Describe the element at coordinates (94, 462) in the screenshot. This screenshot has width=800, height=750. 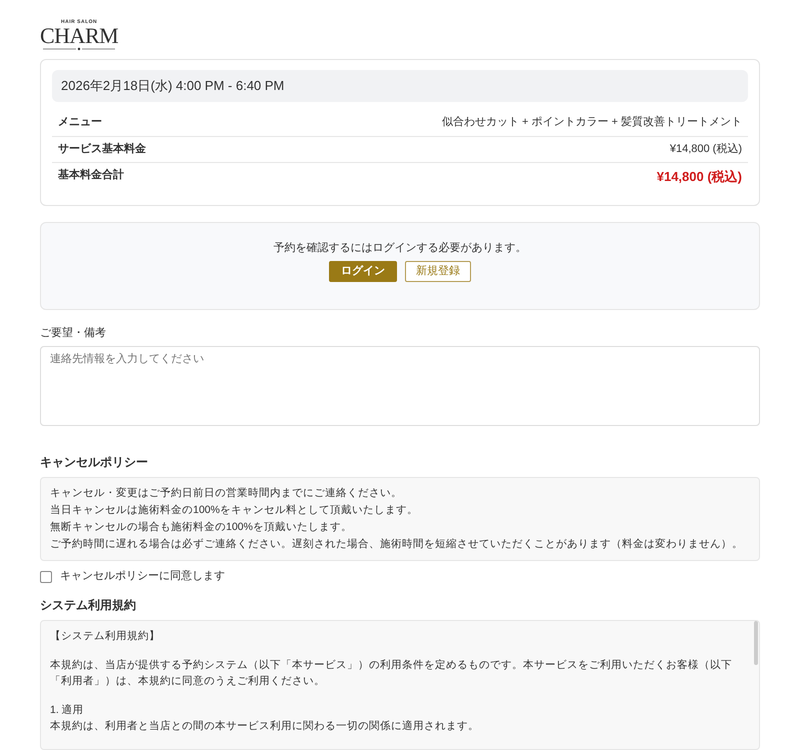
I see `section-heading: キャンセルポリシー` at that location.